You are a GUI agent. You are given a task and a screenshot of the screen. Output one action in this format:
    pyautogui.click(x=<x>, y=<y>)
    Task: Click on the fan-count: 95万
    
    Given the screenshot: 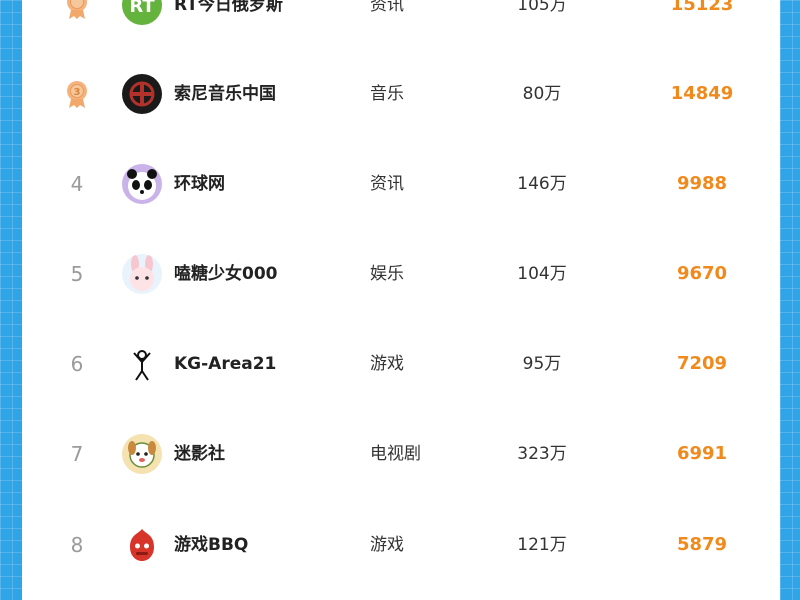 What is the action you would take?
    pyautogui.click(x=542, y=364)
    